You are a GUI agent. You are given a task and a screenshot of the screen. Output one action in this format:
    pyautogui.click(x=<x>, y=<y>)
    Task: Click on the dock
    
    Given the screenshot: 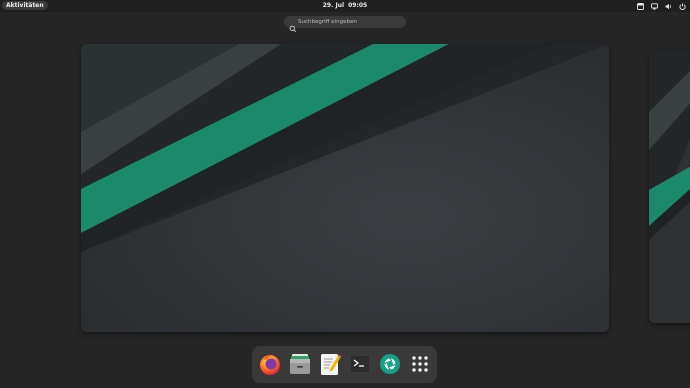 What is the action you would take?
    pyautogui.click(x=344, y=364)
    